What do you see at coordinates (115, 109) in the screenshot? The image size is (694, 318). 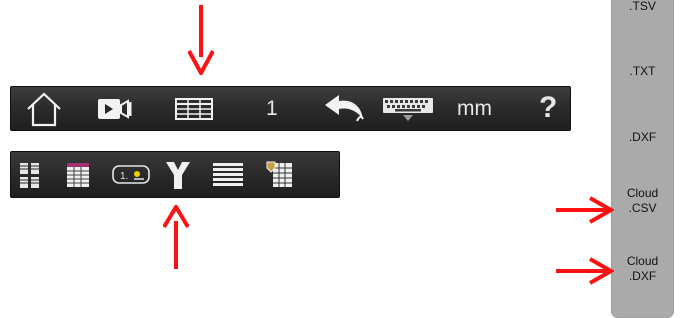 I see `video-camera-icon` at bounding box center [115, 109].